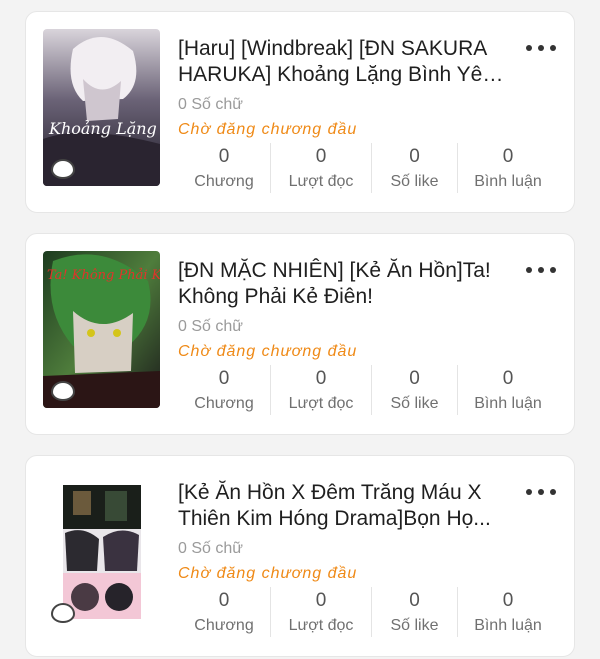 The image size is (600, 659). Describe the element at coordinates (103, 275) in the screenshot. I see `cover-caption: Ta! Không Phải Kẻ Điên!` at that location.